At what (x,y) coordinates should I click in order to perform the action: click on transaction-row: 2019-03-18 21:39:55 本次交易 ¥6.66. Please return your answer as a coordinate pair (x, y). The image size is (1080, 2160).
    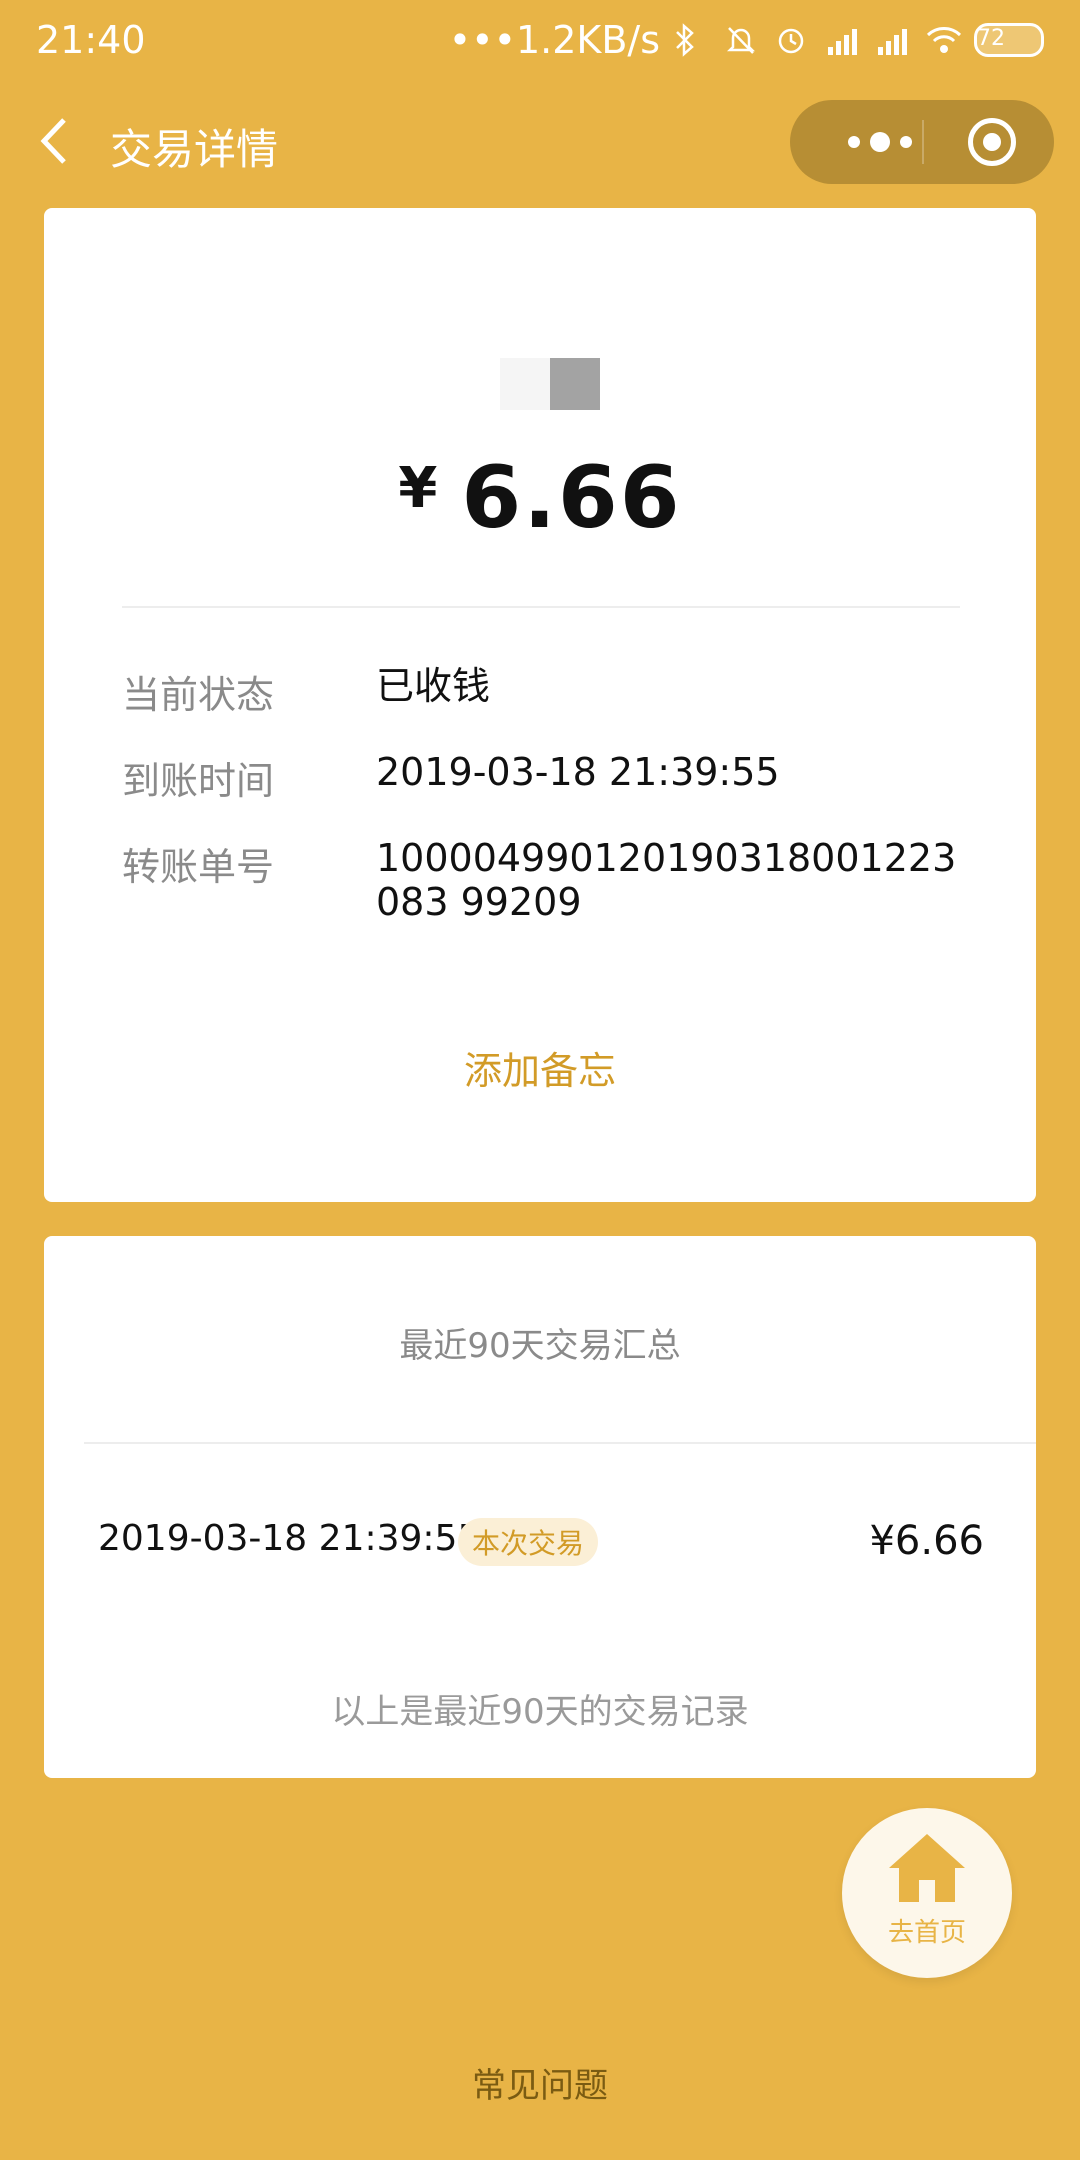
    Looking at the image, I should click on (541, 1543).